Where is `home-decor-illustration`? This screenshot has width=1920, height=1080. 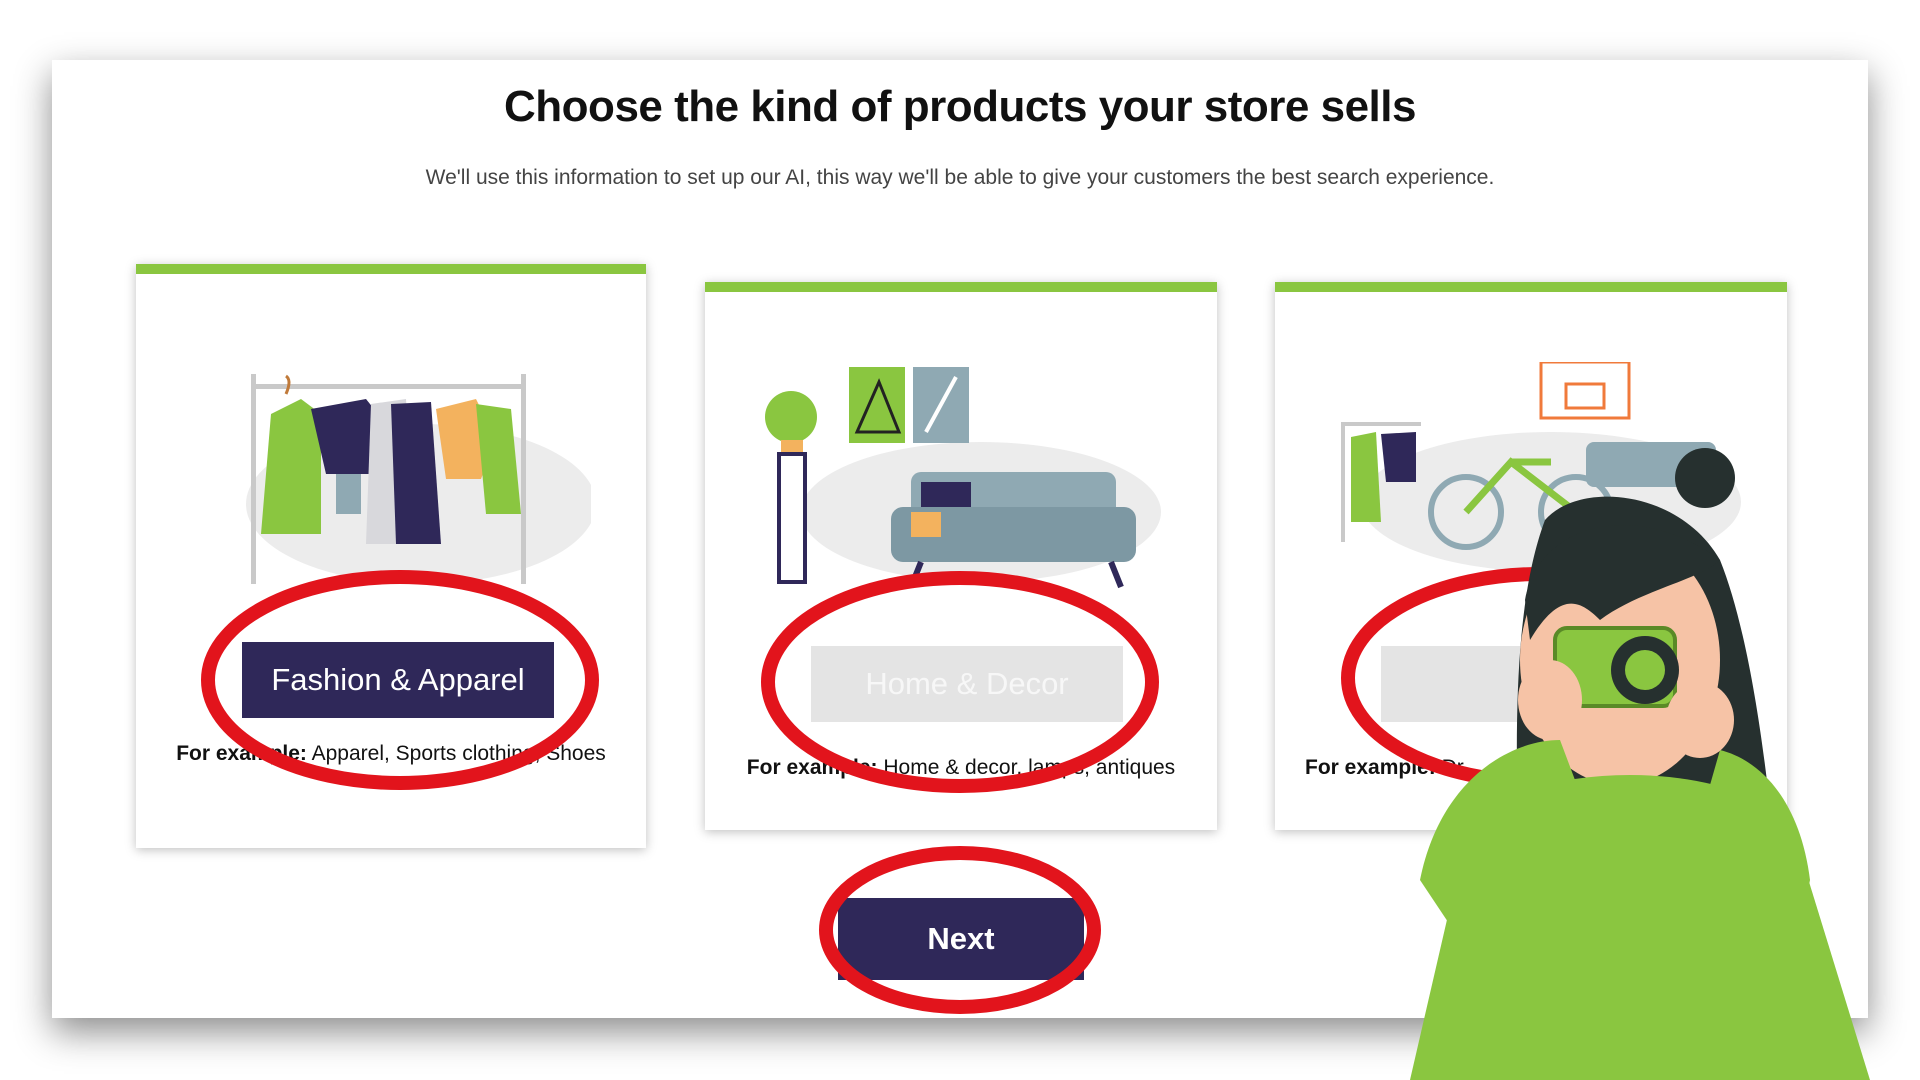
home-decor-illustration is located at coordinates (963, 478).